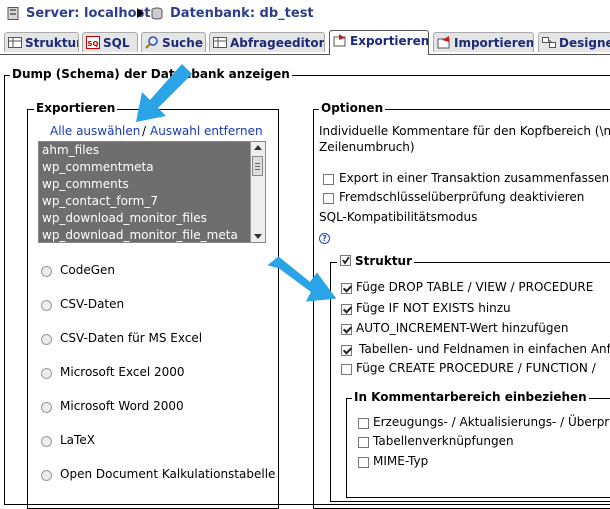  I want to click on server-icon, so click(13, 13).